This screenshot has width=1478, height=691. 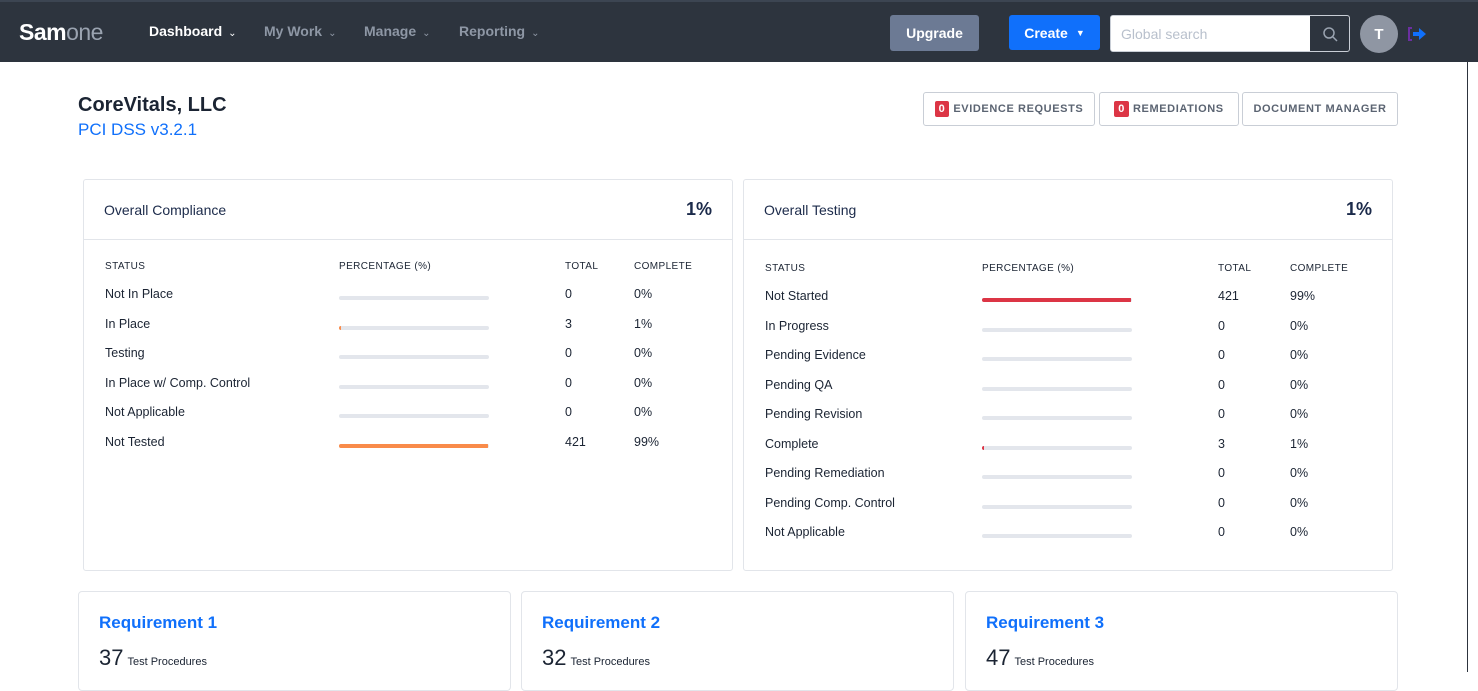 I want to click on nav-menu-manage: Manage ⌄, so click(x=397, y=31).